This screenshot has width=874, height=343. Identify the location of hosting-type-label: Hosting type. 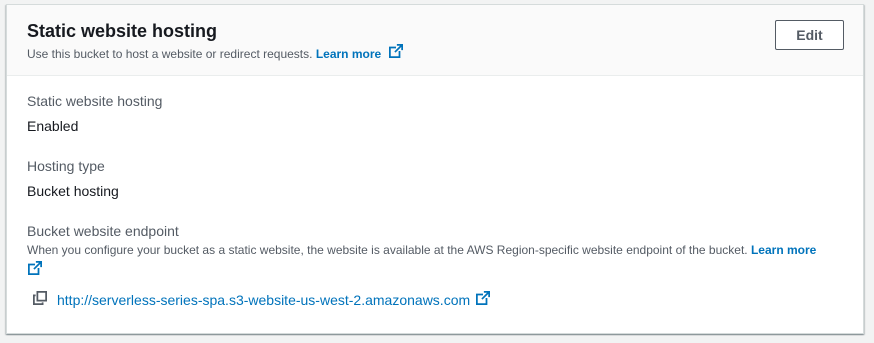
(66, 166).